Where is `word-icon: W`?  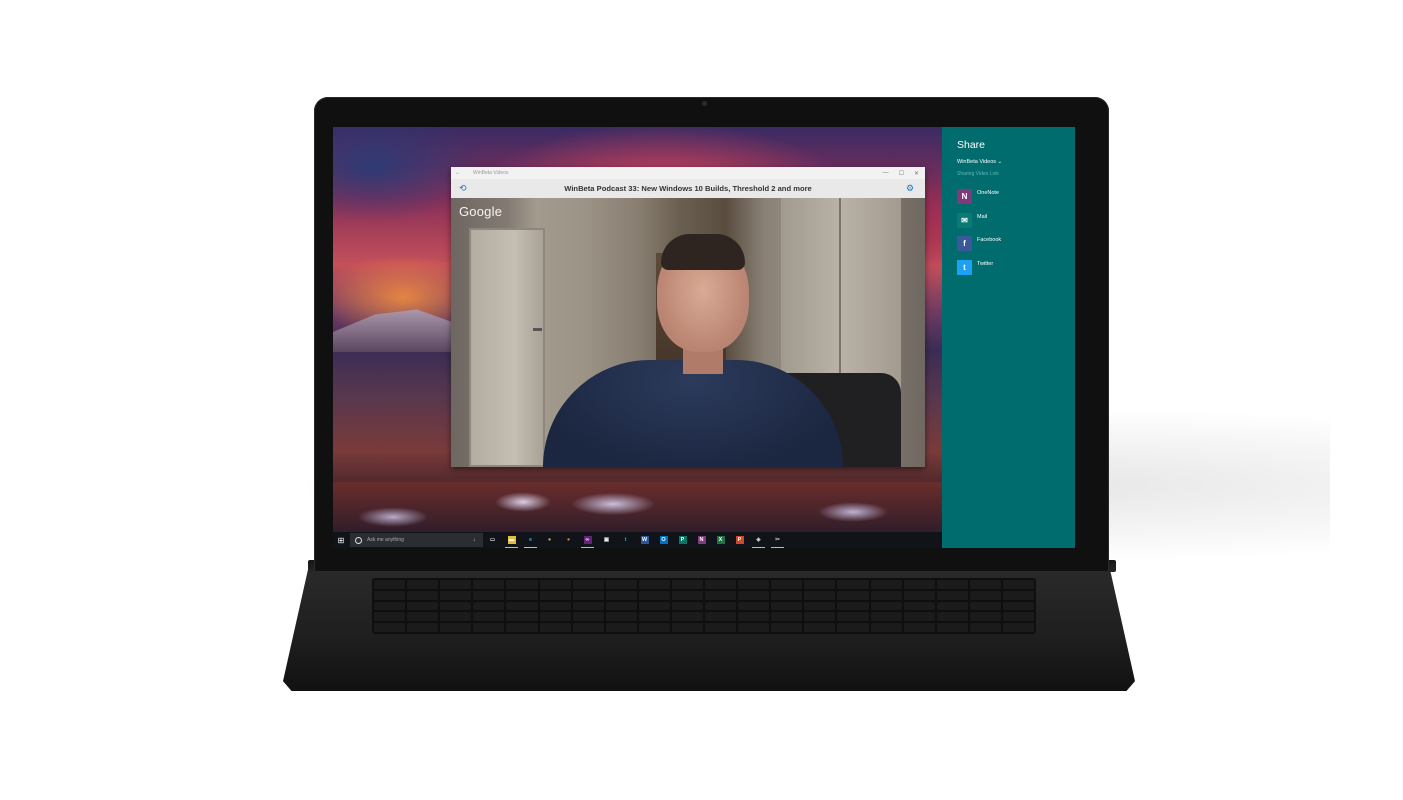
word-icon: W is located at coordinates (644, 540).